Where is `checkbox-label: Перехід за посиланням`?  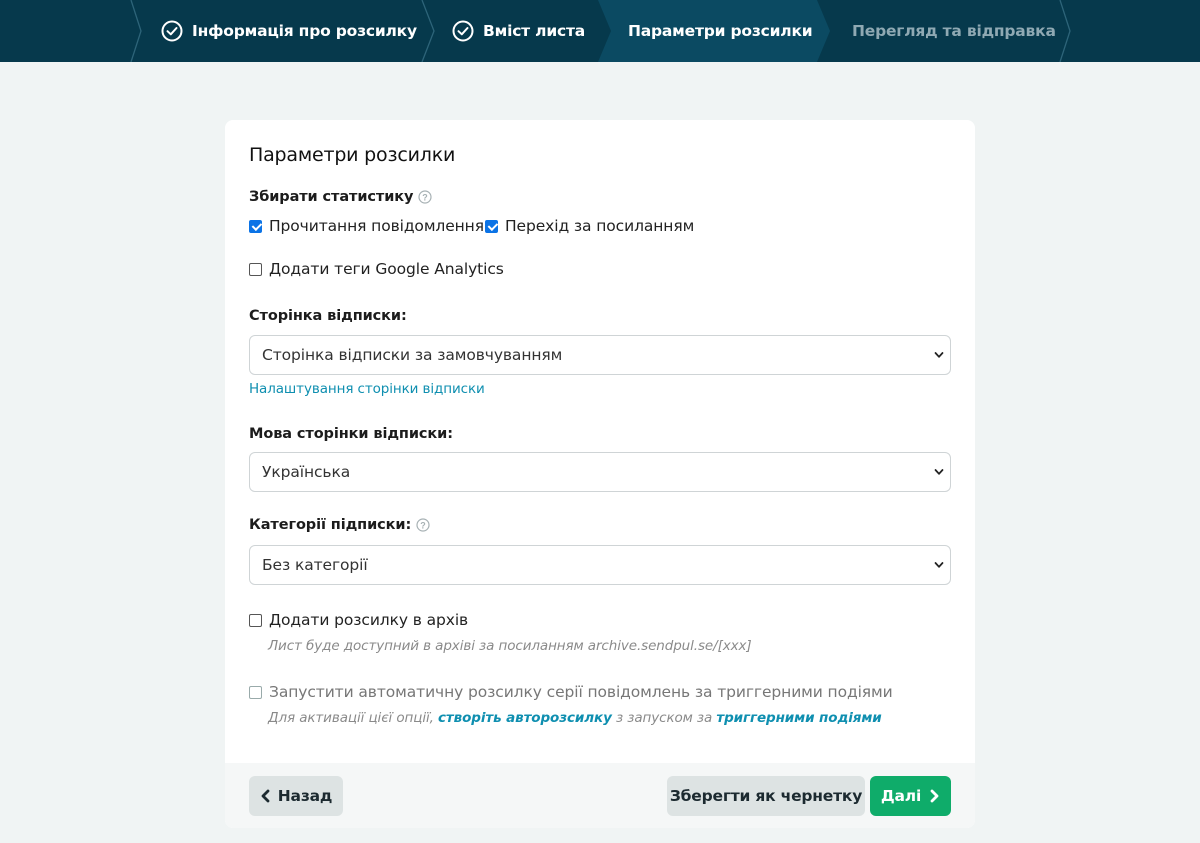 checkbox-label: Перехід за посиланням is located at coordinates (600, 226).